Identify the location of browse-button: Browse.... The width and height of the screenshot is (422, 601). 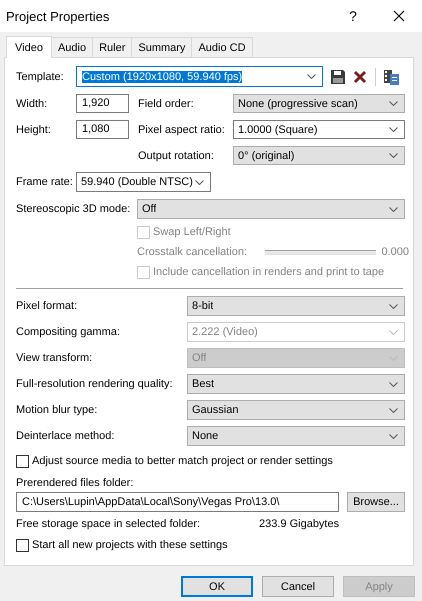
(376, 502).